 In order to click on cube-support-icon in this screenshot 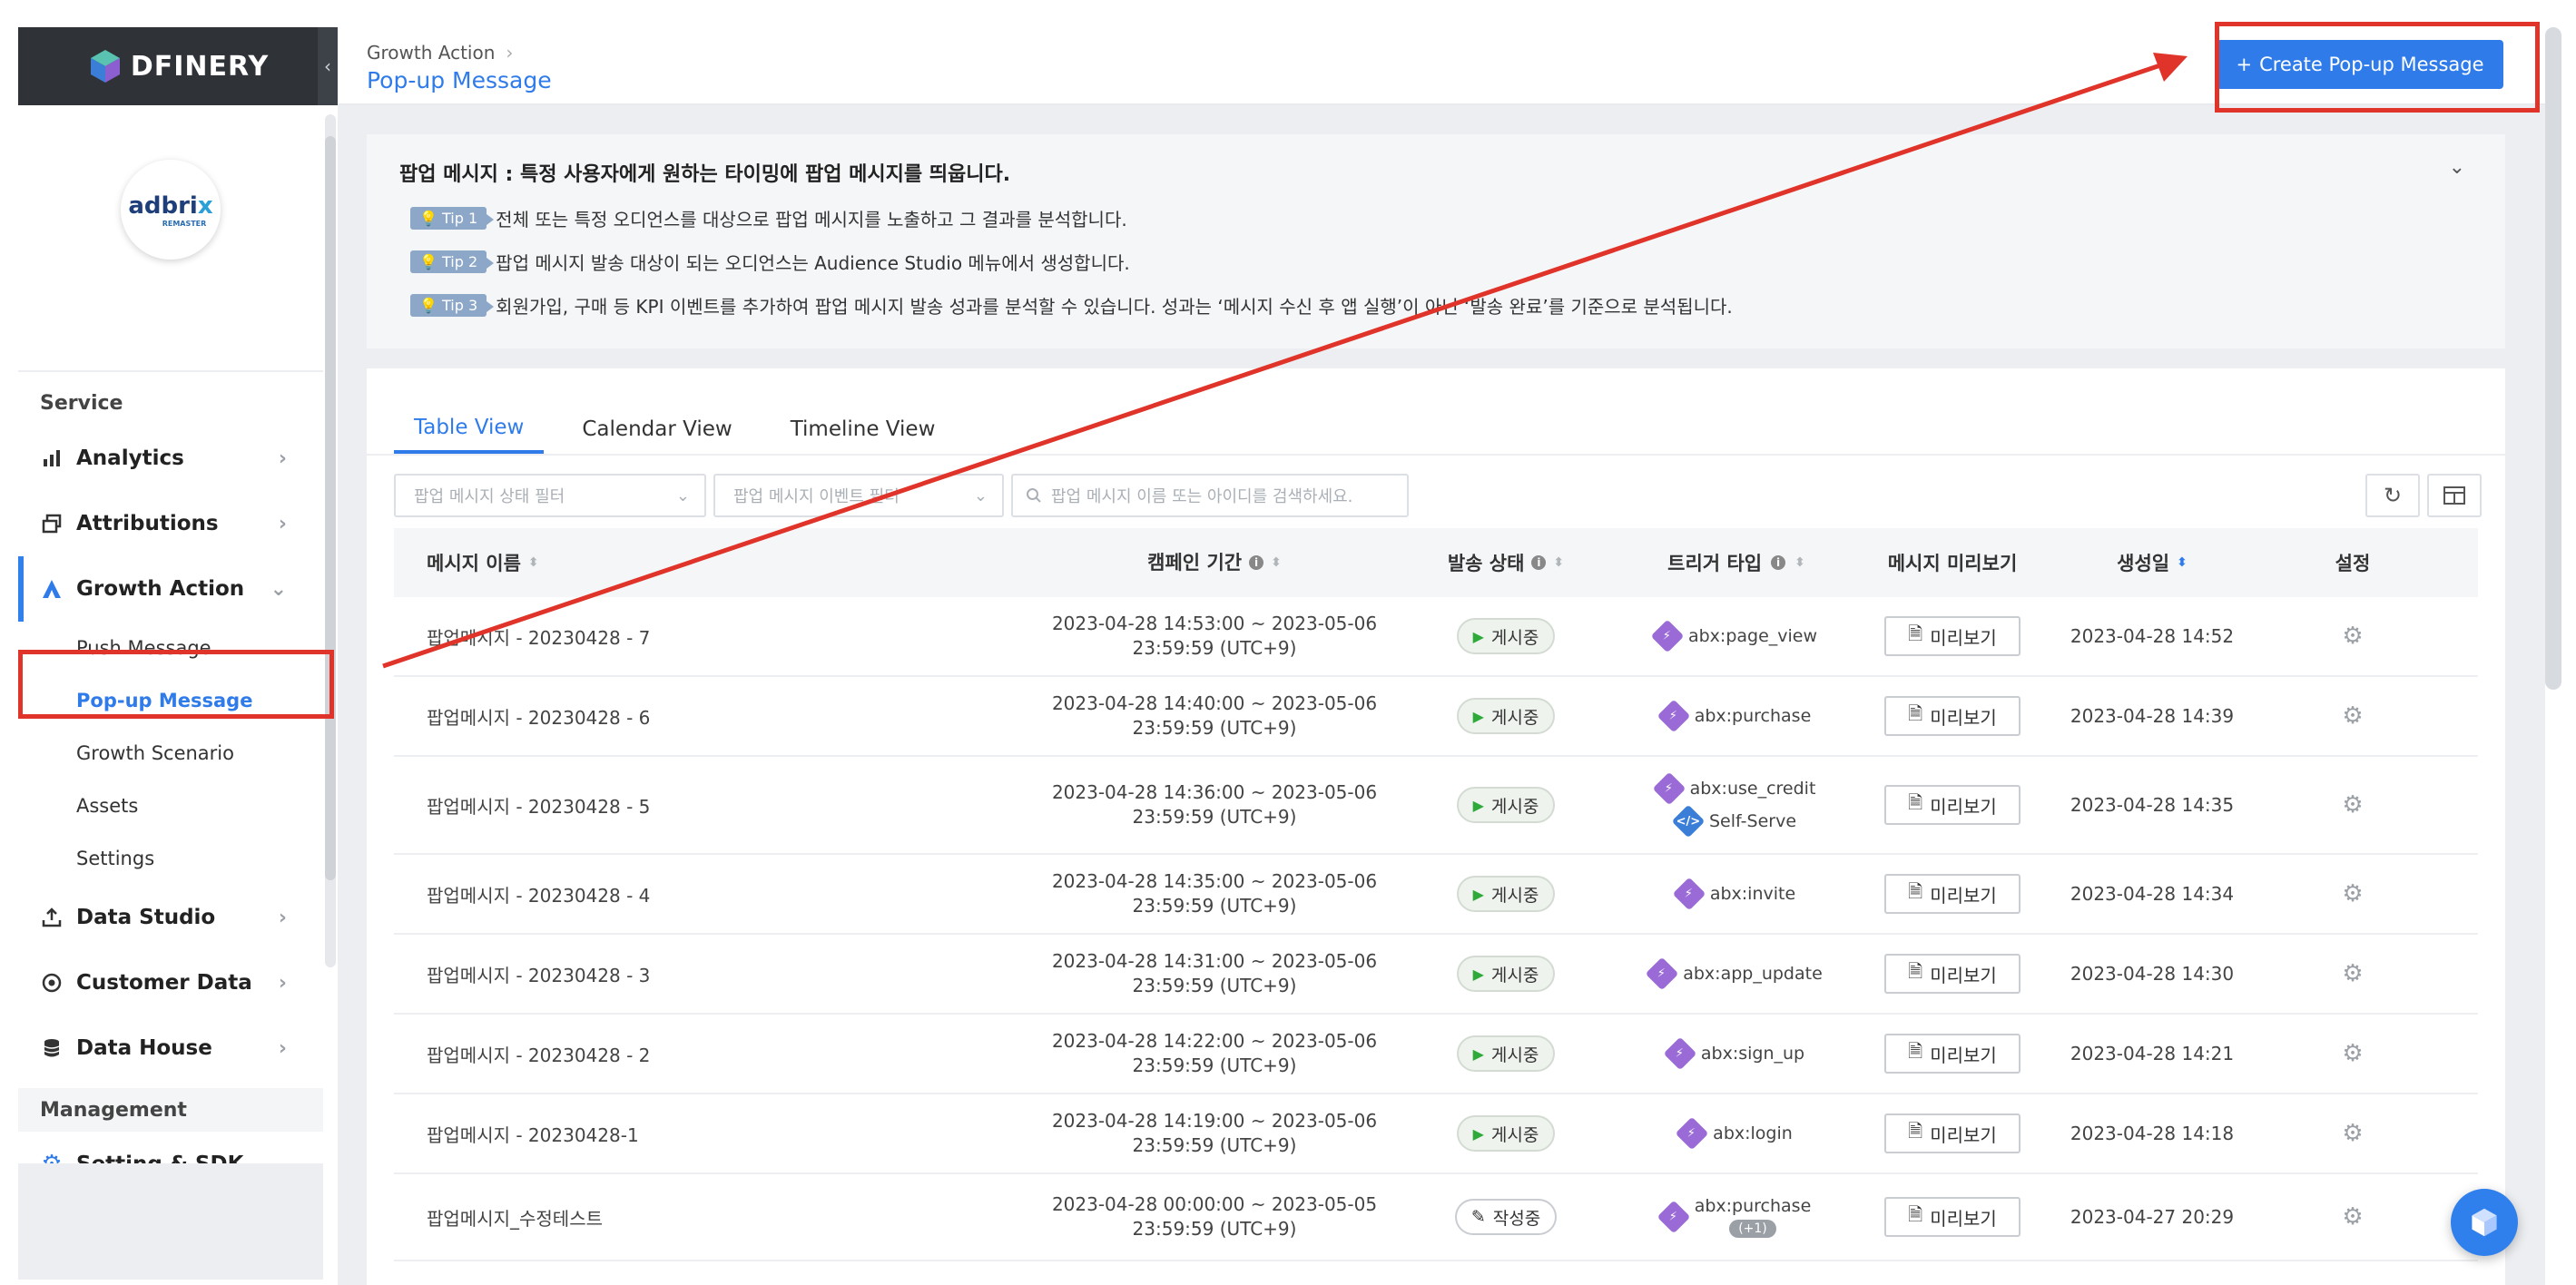, I will do `click(2484, 1222)`.